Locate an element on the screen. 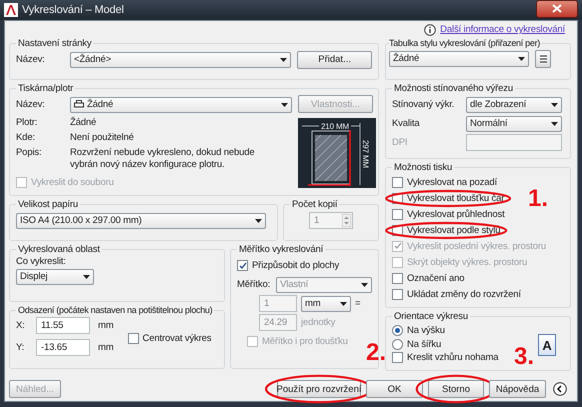 This screenshot has height=407, width=582. checkbox-label: Vykreslovat průhlednost is located at coordinates (456, 214).